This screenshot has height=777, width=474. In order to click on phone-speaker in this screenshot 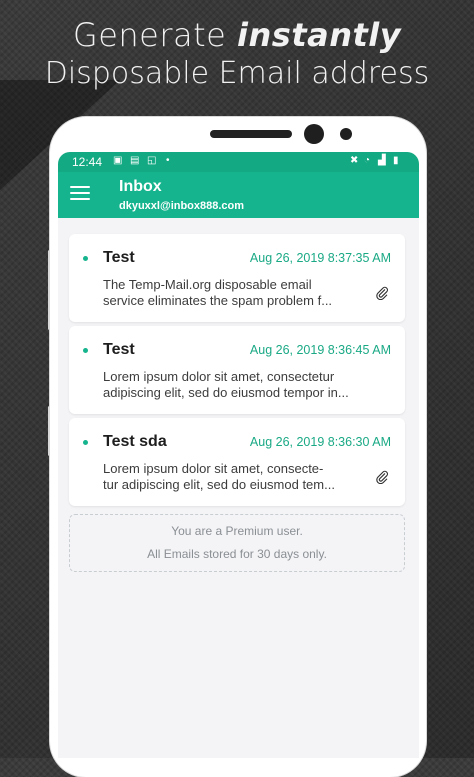, I will do `click(251, 134)`.